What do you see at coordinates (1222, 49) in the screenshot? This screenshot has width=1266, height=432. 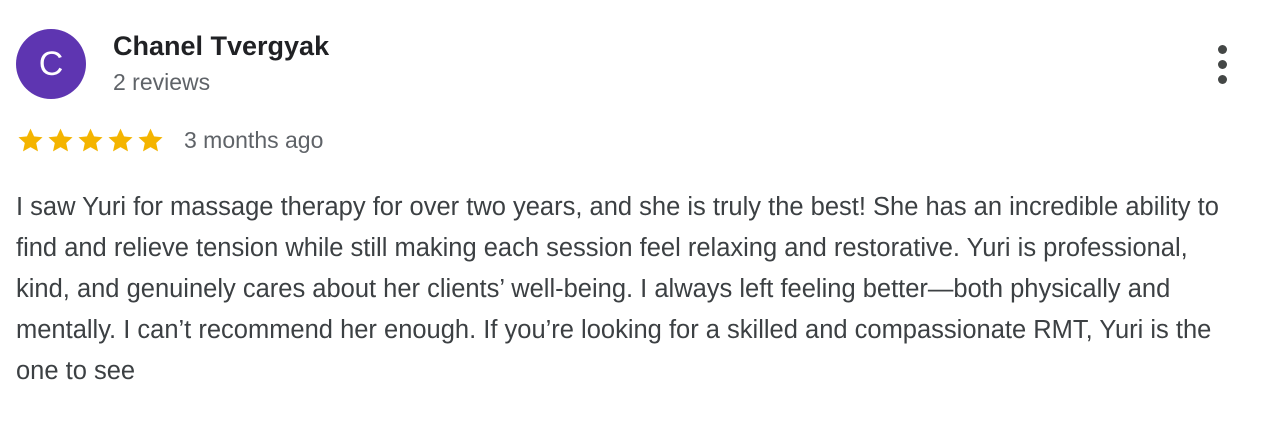 I see `more-vert-icon` at bounding box center [1222, 49].